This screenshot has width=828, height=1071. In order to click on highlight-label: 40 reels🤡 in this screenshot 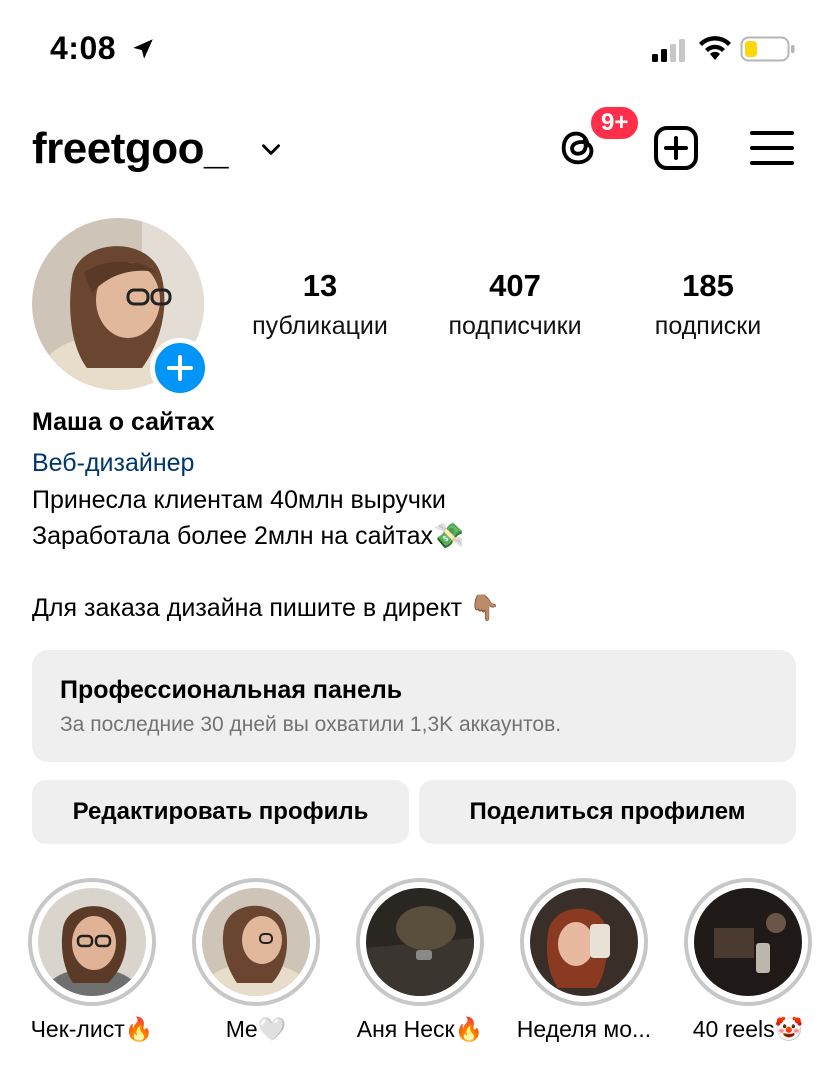, I will do `click(748, 1029)`.